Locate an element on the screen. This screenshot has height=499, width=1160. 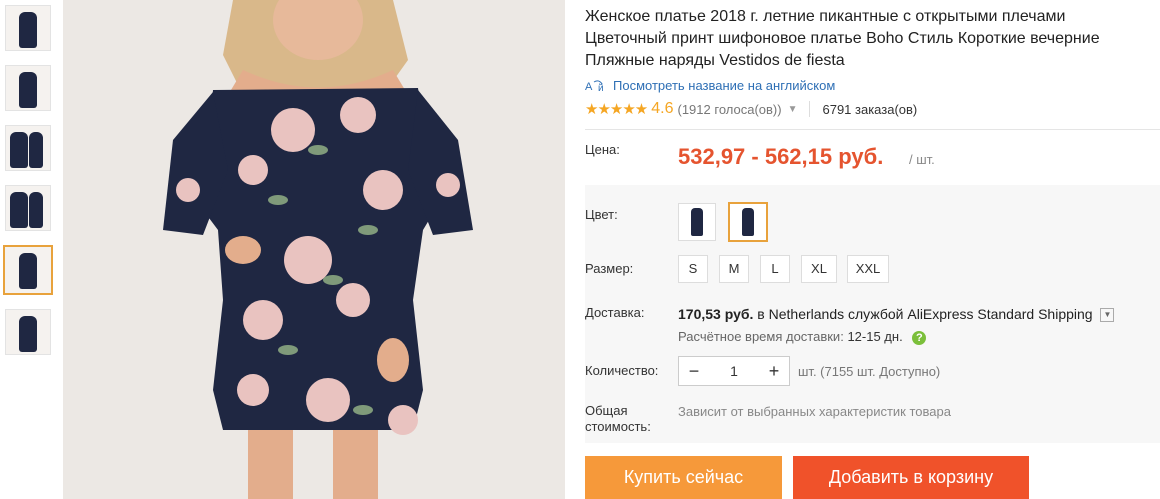
shipping-cost: 170,53 руб. is located at coordinates (716, 314).